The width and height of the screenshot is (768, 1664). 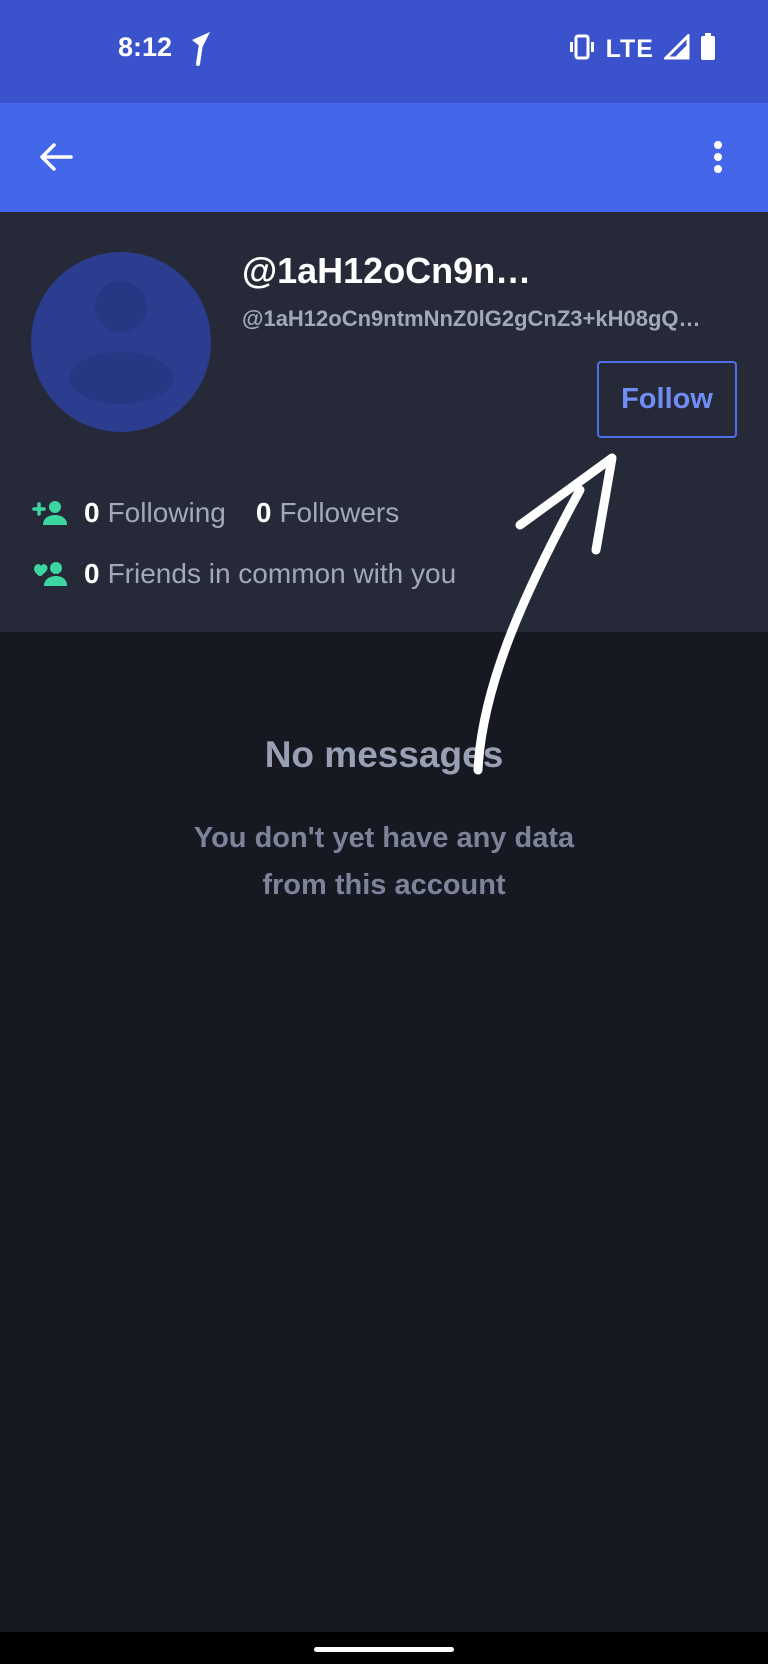 I want to click on friends-count: 0, so click(x=92, y=573).